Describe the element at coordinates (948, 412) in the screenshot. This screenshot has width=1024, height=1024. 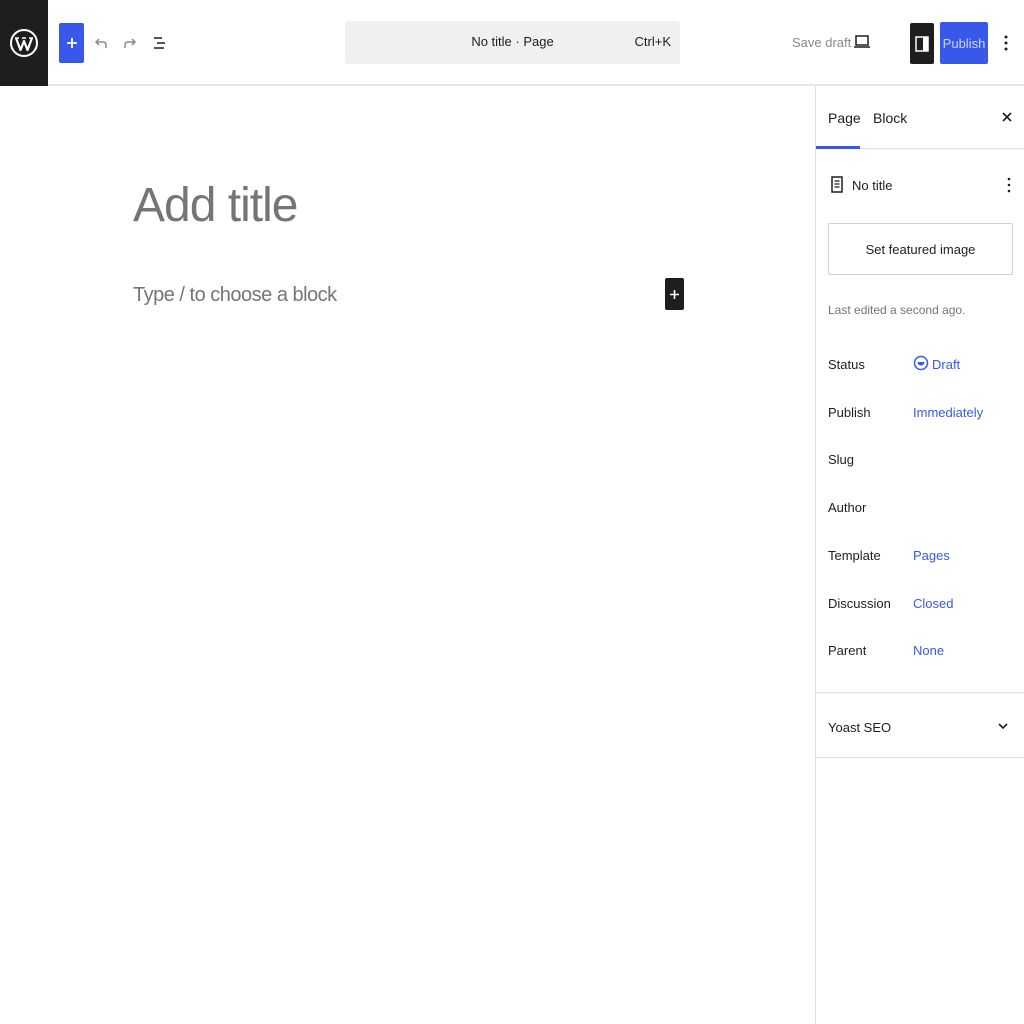
I see `publish-value-button: Immediately` at that location.